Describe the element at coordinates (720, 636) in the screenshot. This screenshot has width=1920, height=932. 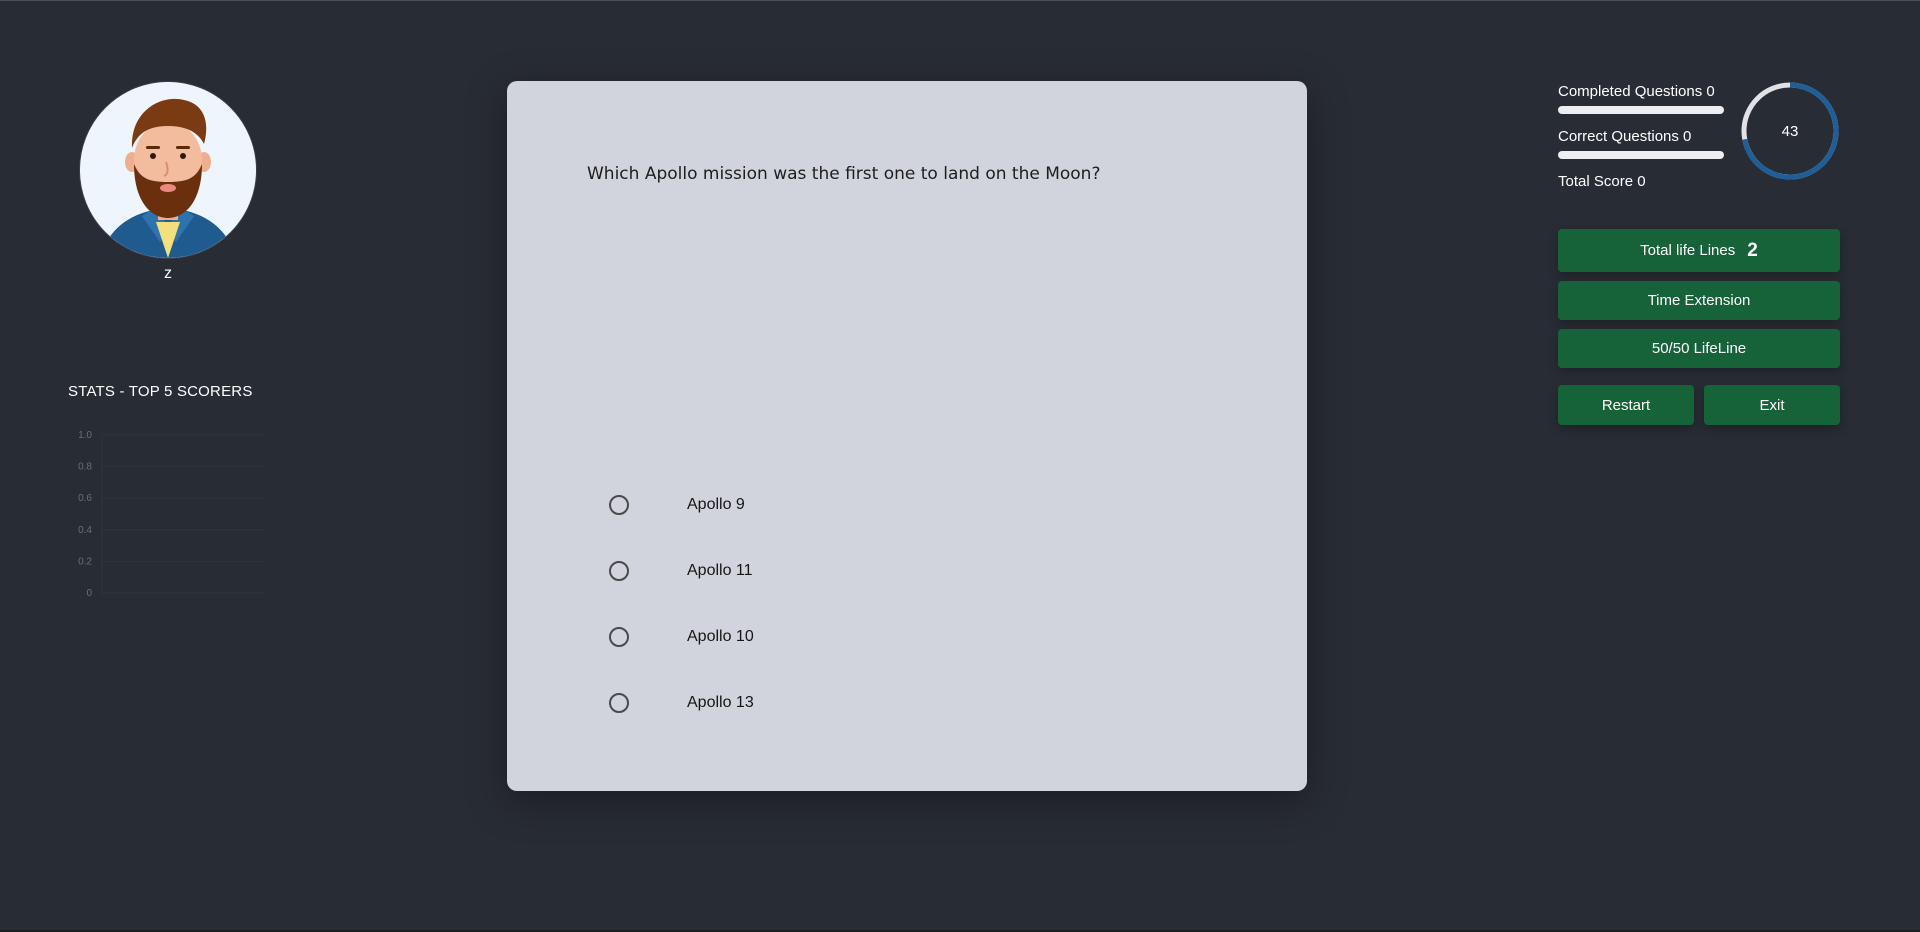
I see `answer-label: Apollo 10` at that location.